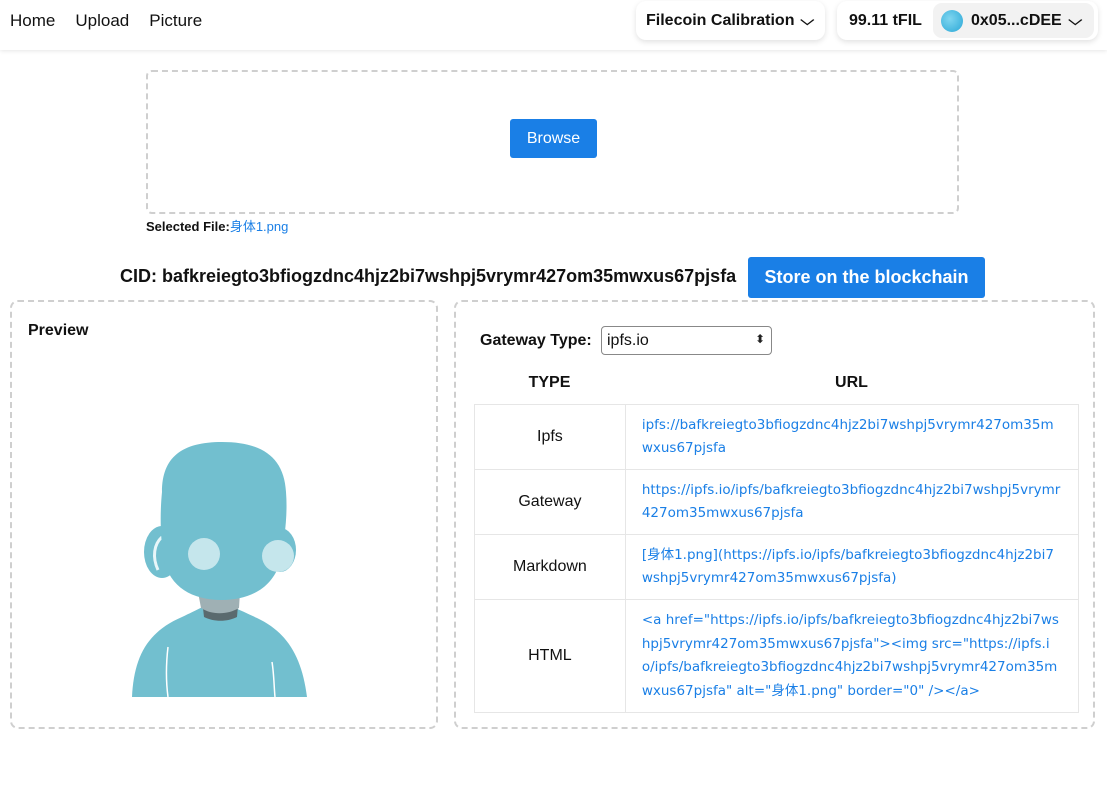 The width and height of the screenshot is (1107, 806). Describe the element at coordinates (549, 382) in the screenshot. I see `column-header-type: TYPE` at that location.